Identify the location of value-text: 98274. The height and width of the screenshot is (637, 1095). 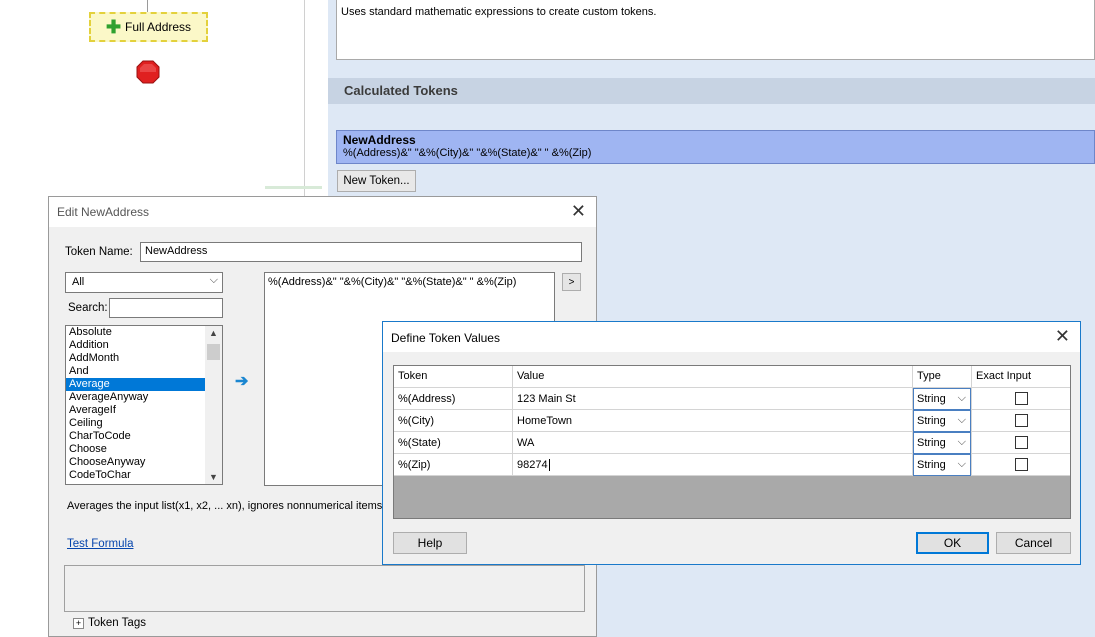
(532, 465).